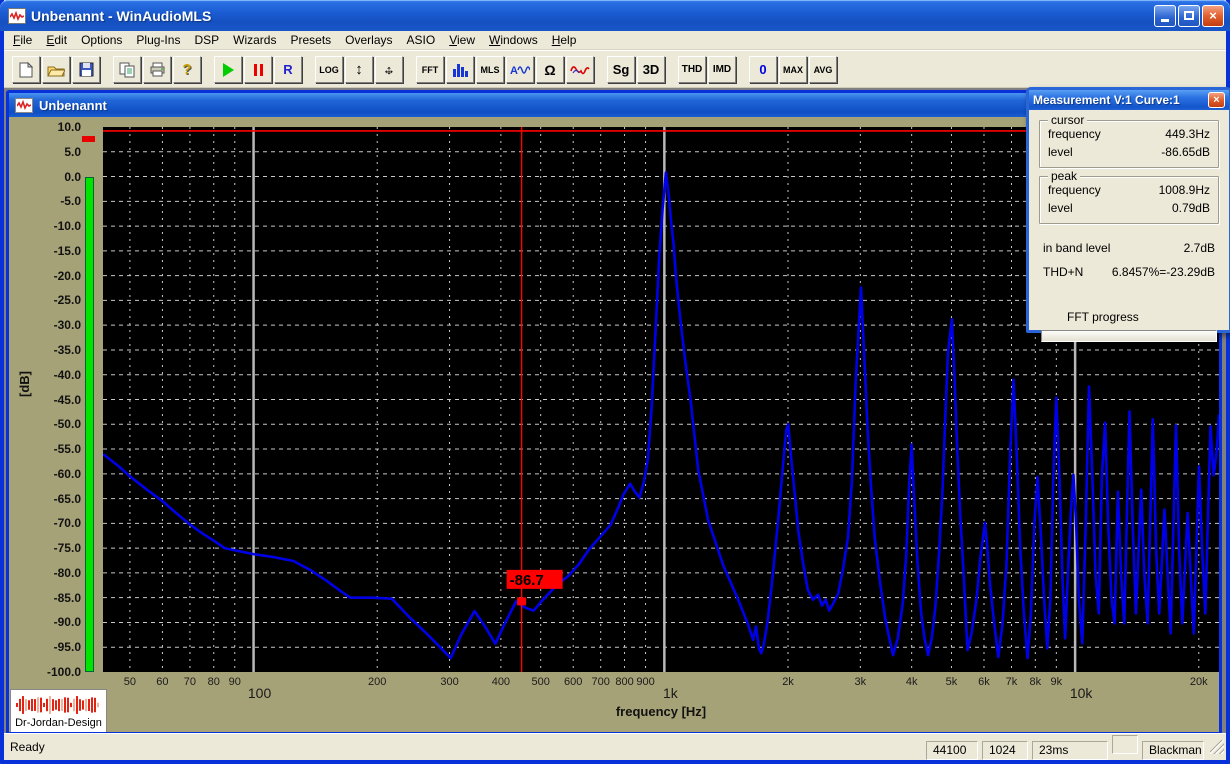  Describe the element at coordinates (1184, 190) in the screenshot. I see `field-value: 1008.9Hz` at that location.